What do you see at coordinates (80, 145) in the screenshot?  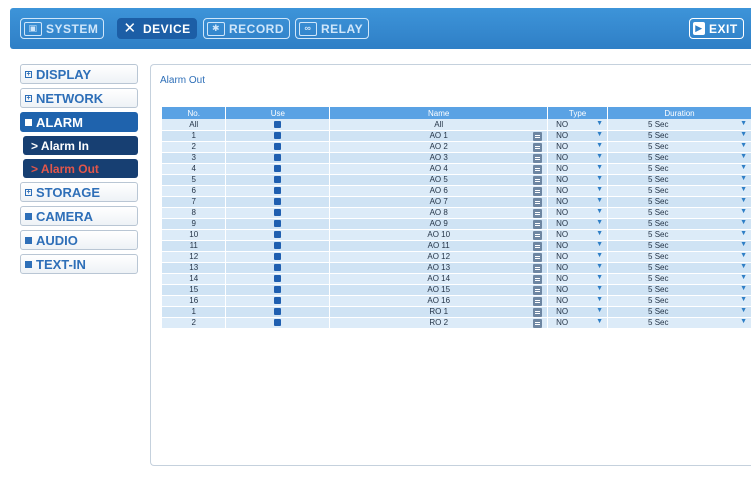 I see `sidebar-subitem-alarm-in: > Alarm In` at bounding box center [80, 145].